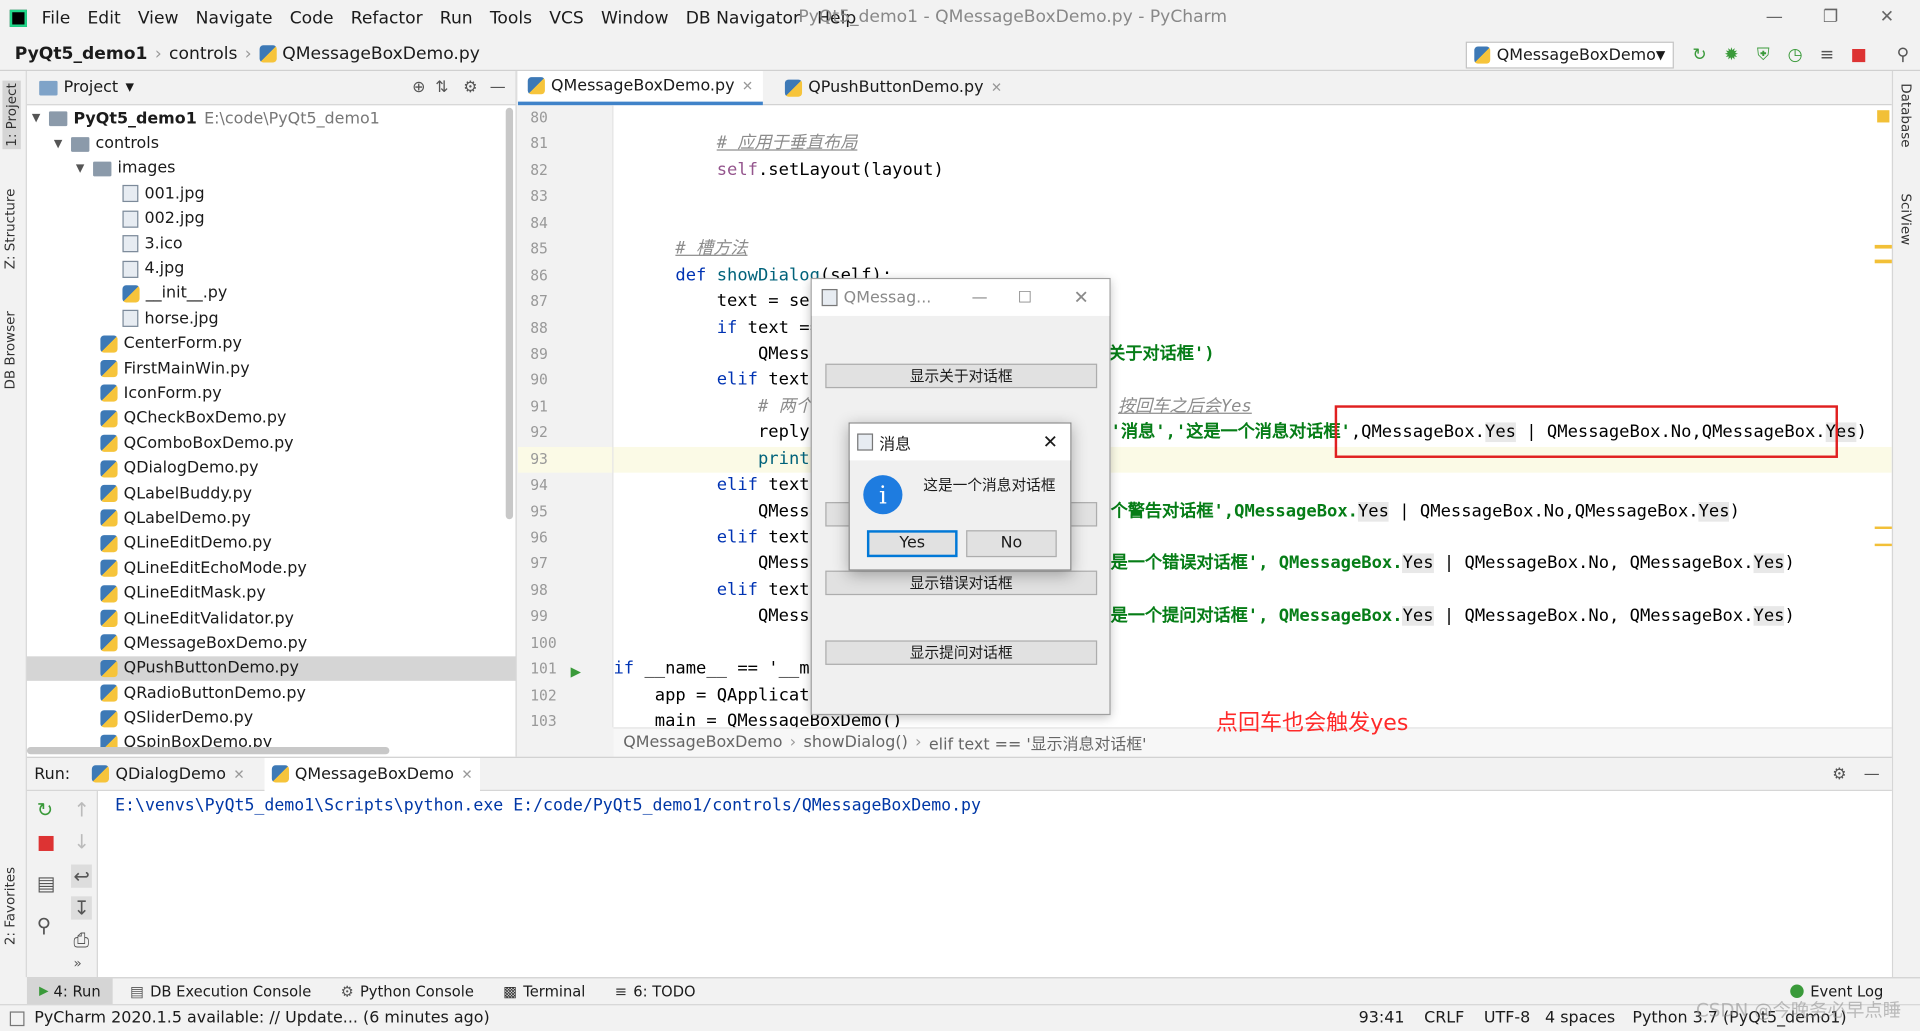  What do you see at coordinates (743, 19) in the screenshot?
I see `menu-db-navigator: DB Navigator` at bounding box center [743, 19].